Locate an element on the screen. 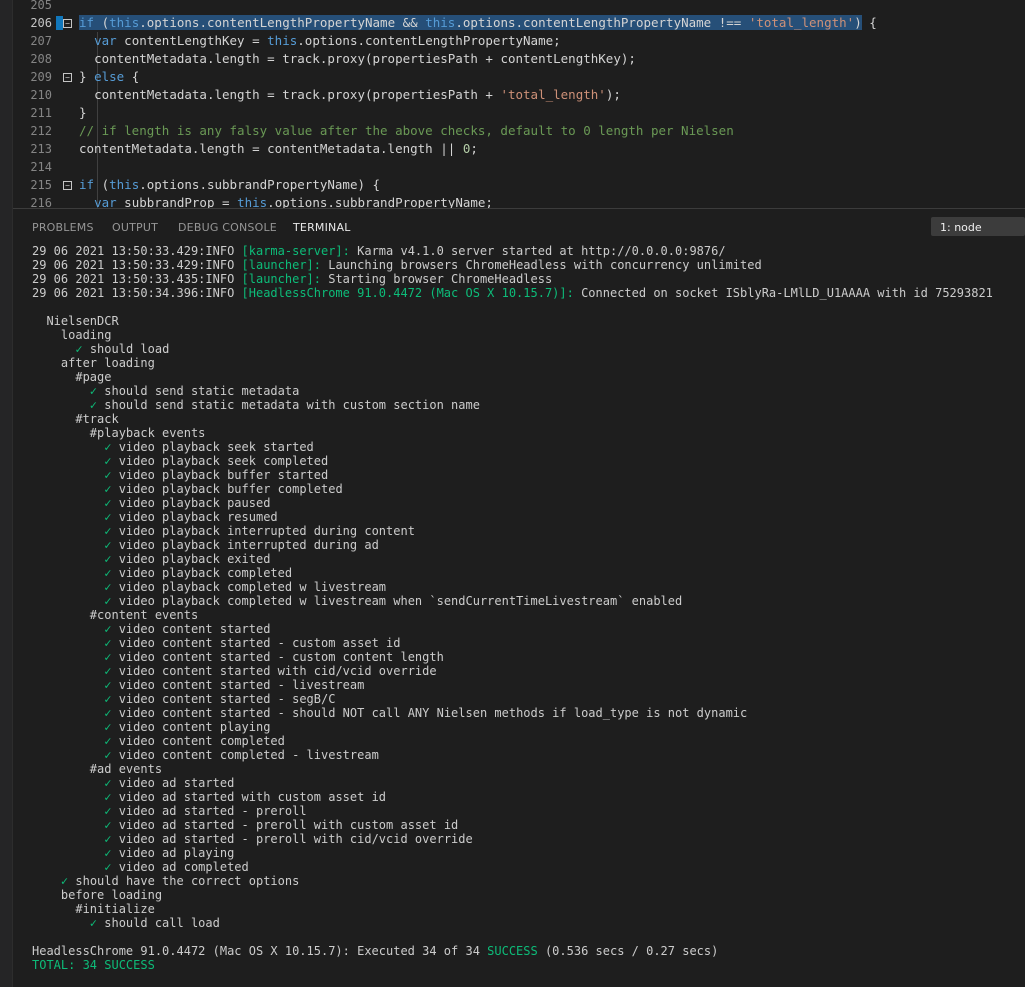 The height and width of the screenshot is (987, 1025). line-number: 210 is located at coordinates (41, 95).